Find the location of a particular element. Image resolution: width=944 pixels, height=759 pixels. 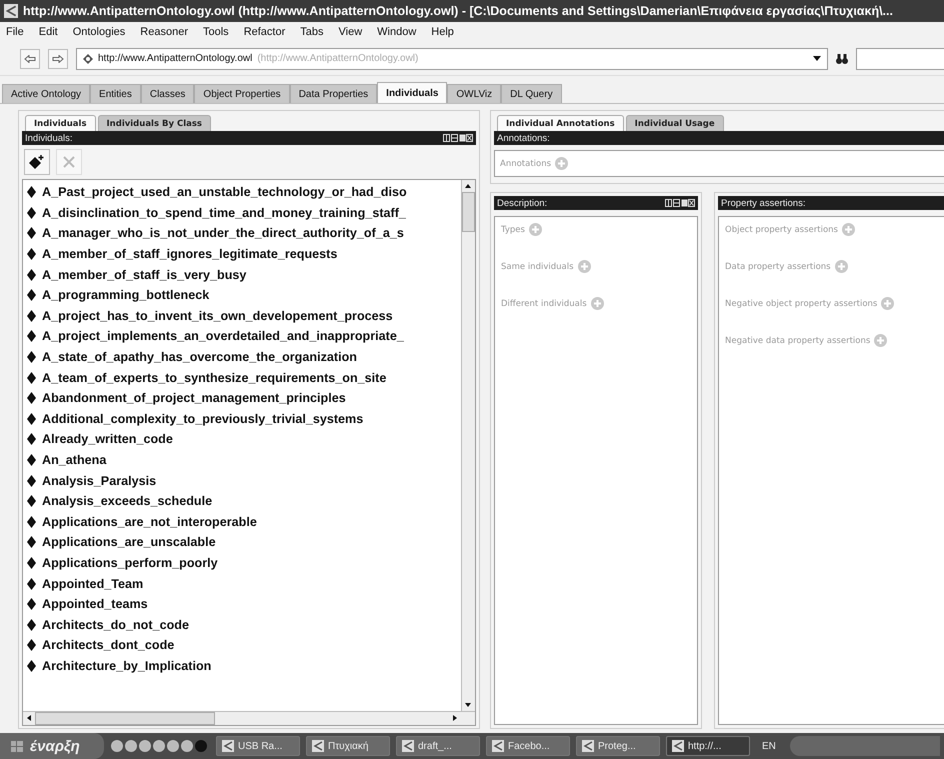

ontology-url: http://www.AntipatternOntology.owl is located at coordinates (175, 58).